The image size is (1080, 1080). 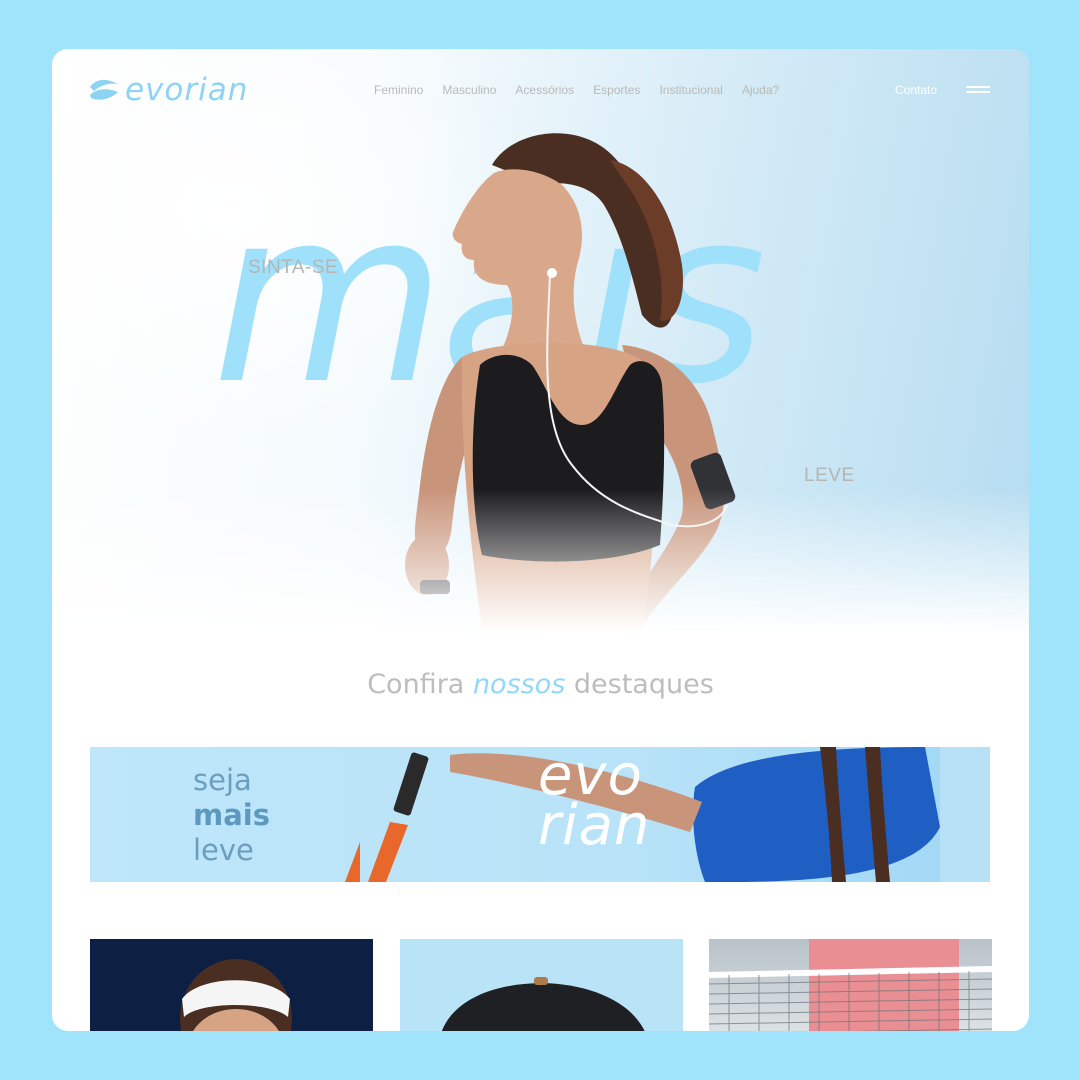 I want to click on banner-slogan: seja mais leve, so click(x=231, y=815).